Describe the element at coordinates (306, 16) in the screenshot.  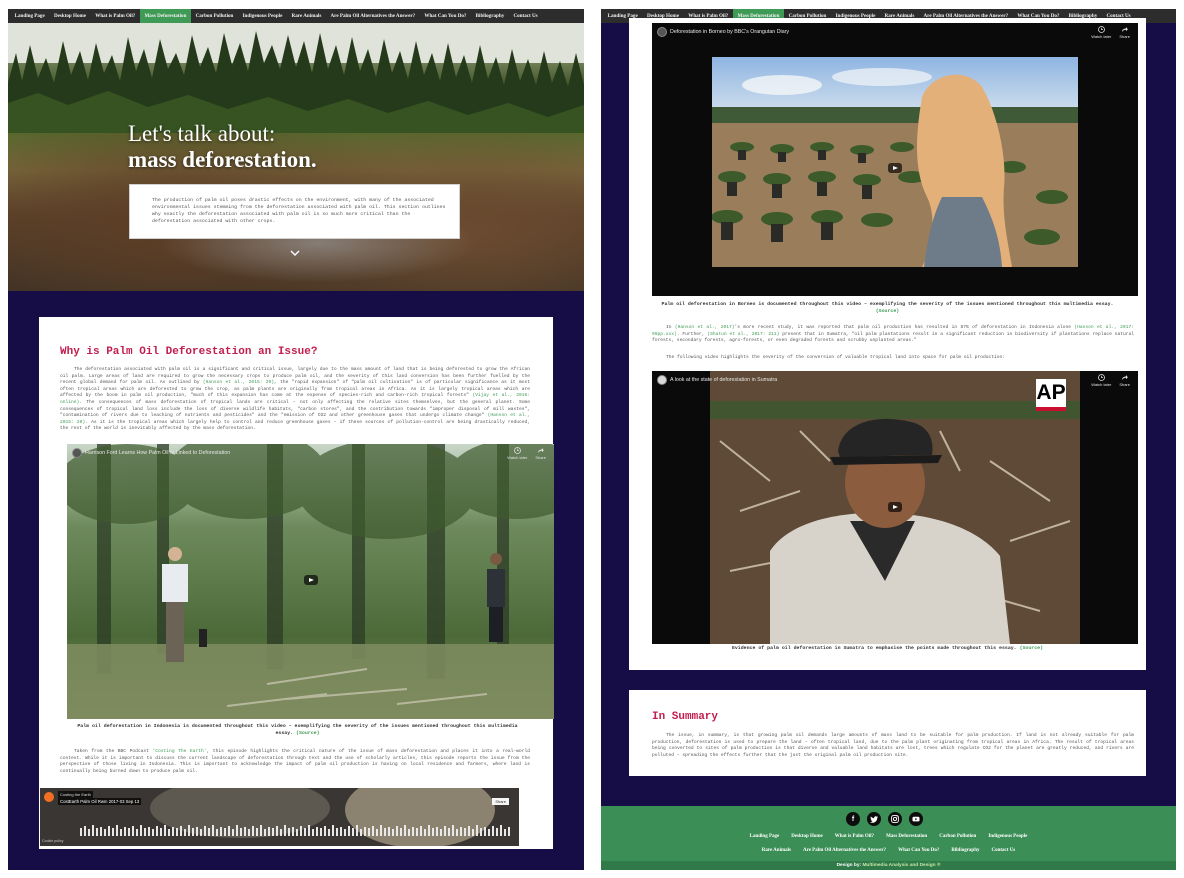
I see `nav-rare-animals: Rare Animals` at that location.